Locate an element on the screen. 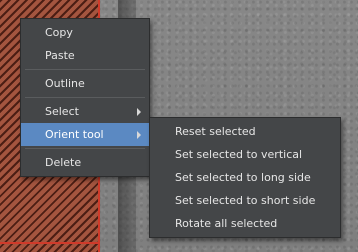  menu-item-orient-tool: Orient tool is located at coordinates (85, 134).